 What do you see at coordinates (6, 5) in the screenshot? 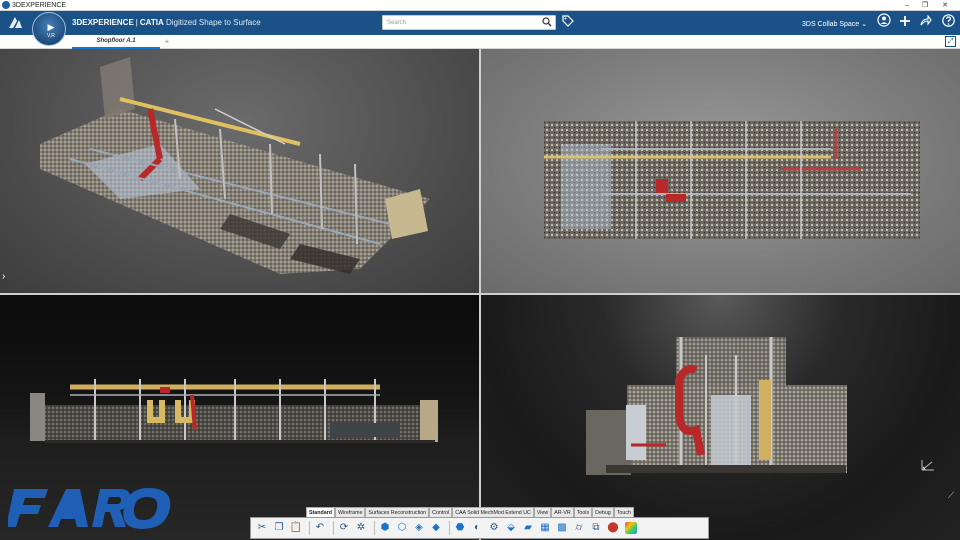
I see `app-icon` at bounding box center [6, 5].